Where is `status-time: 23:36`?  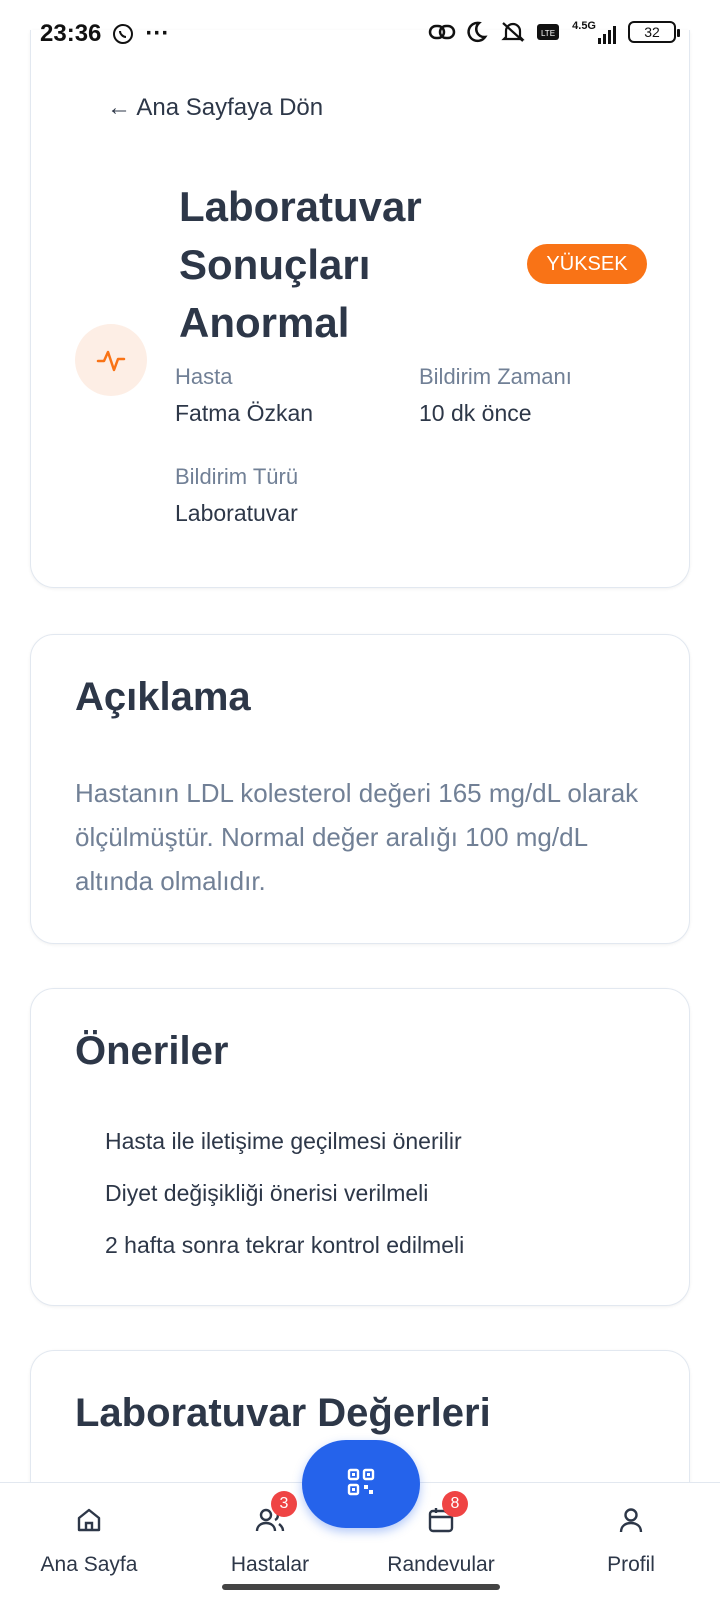
status-time: 23:36 is located at coordinates (71, 33).